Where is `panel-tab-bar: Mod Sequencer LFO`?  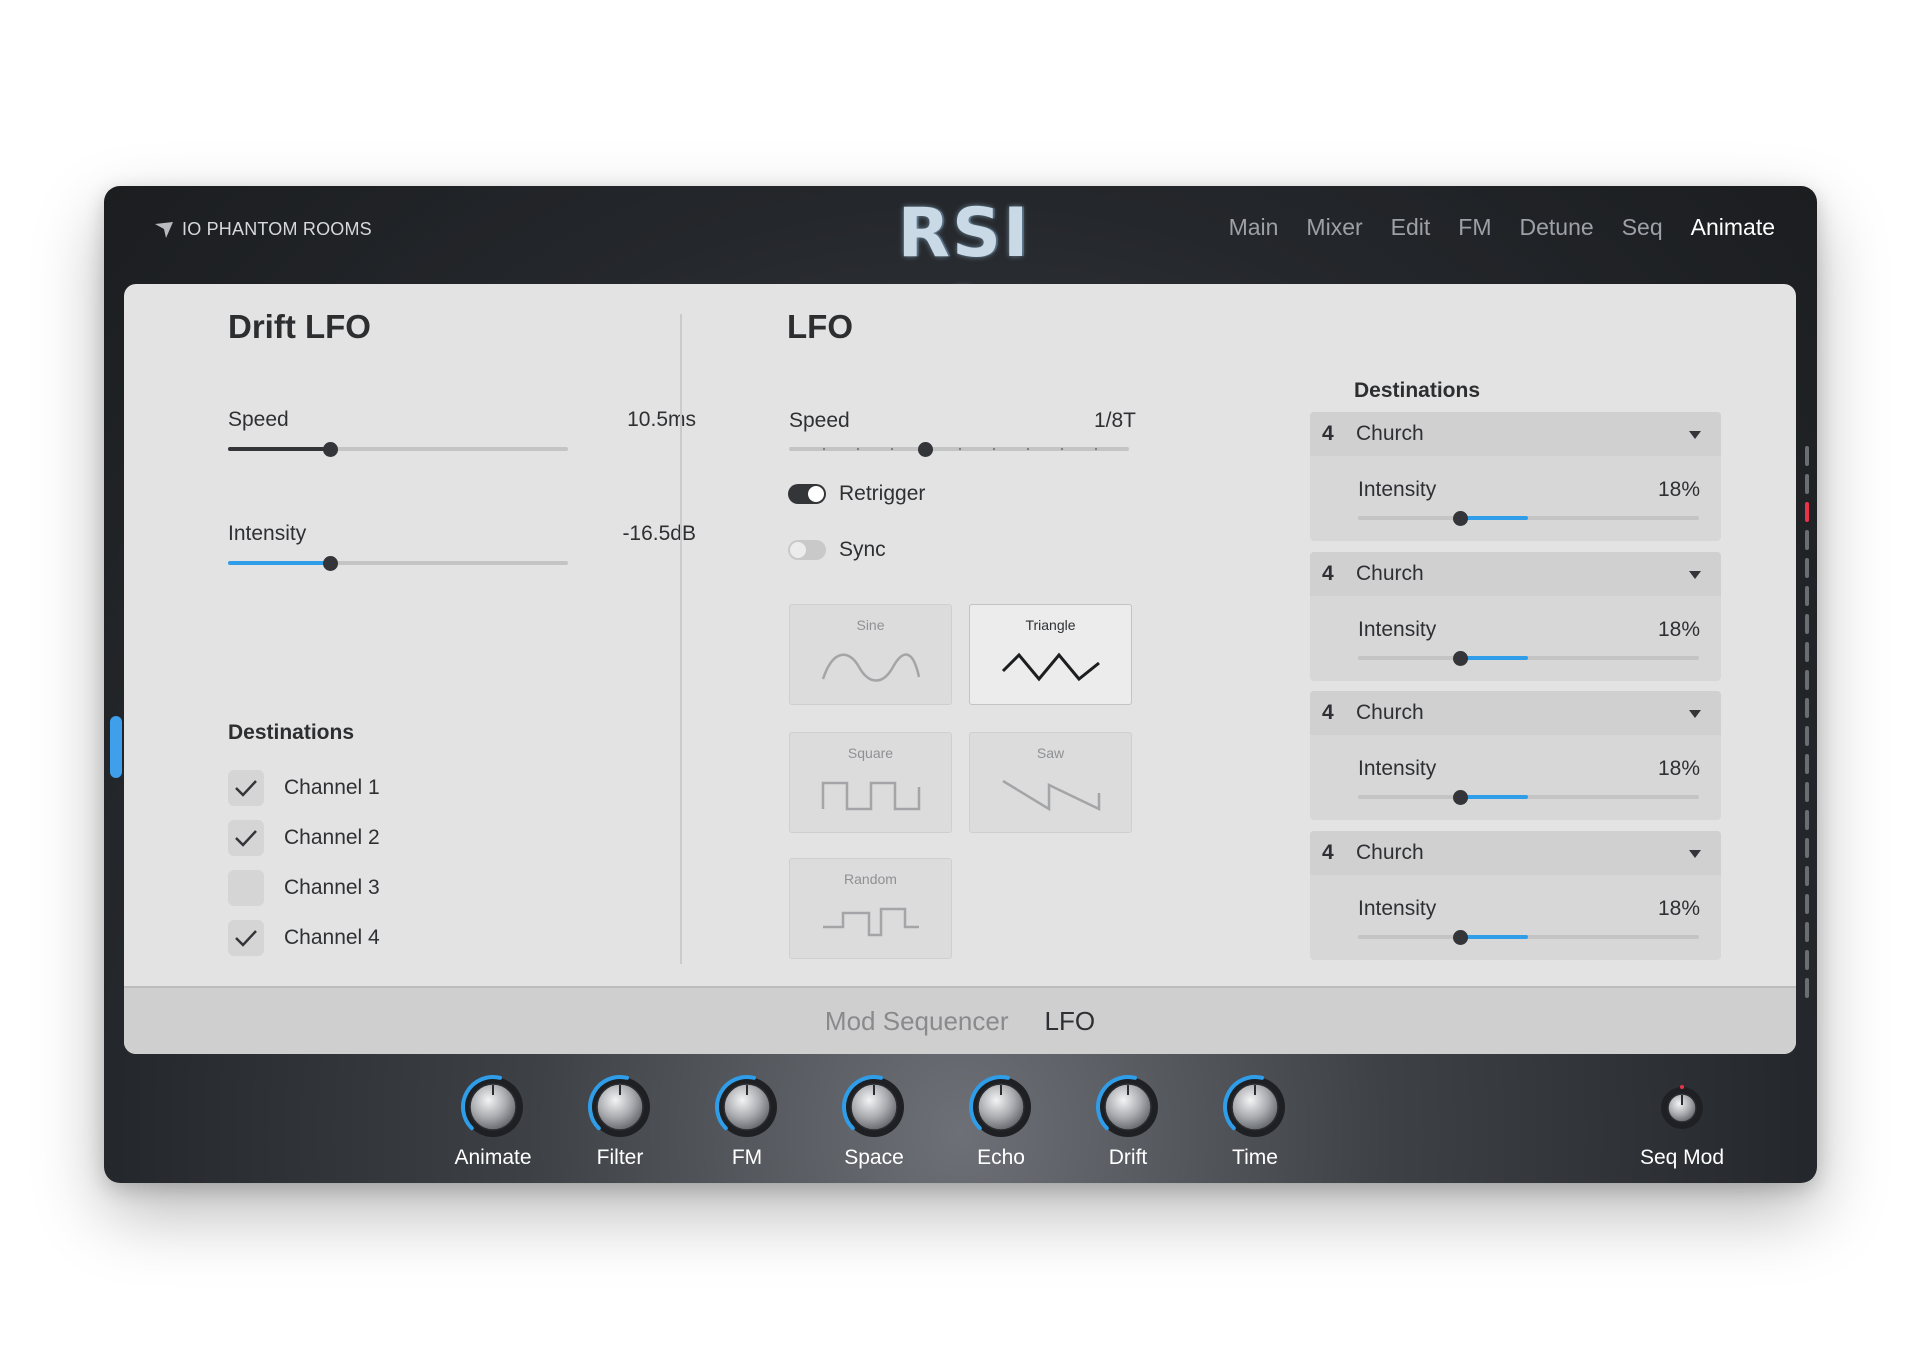
panel-tab-bar: Mod Sequencer LFO is located at coordinates (960, 1020).